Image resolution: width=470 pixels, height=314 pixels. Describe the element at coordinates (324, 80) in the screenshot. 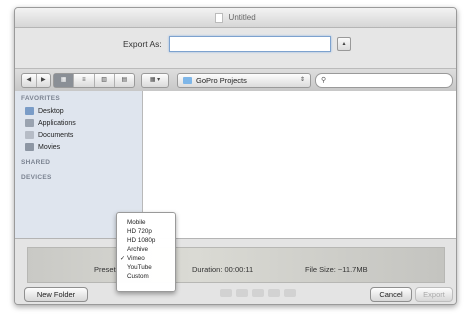

I see `search-icon: ⚲` at that location.